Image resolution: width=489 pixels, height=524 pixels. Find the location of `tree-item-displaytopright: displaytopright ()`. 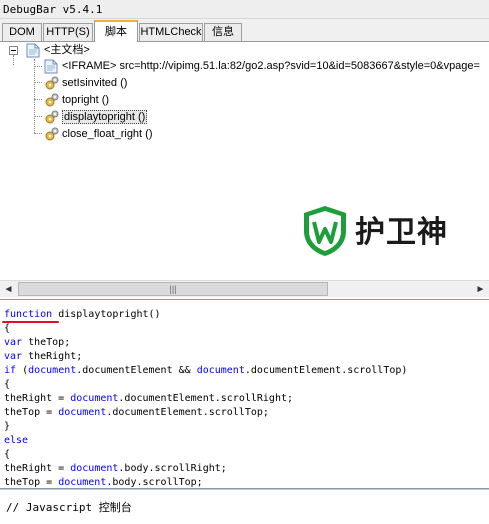

tree-item-displaytopright: displaytopright () is located at coordinates (96, 117).